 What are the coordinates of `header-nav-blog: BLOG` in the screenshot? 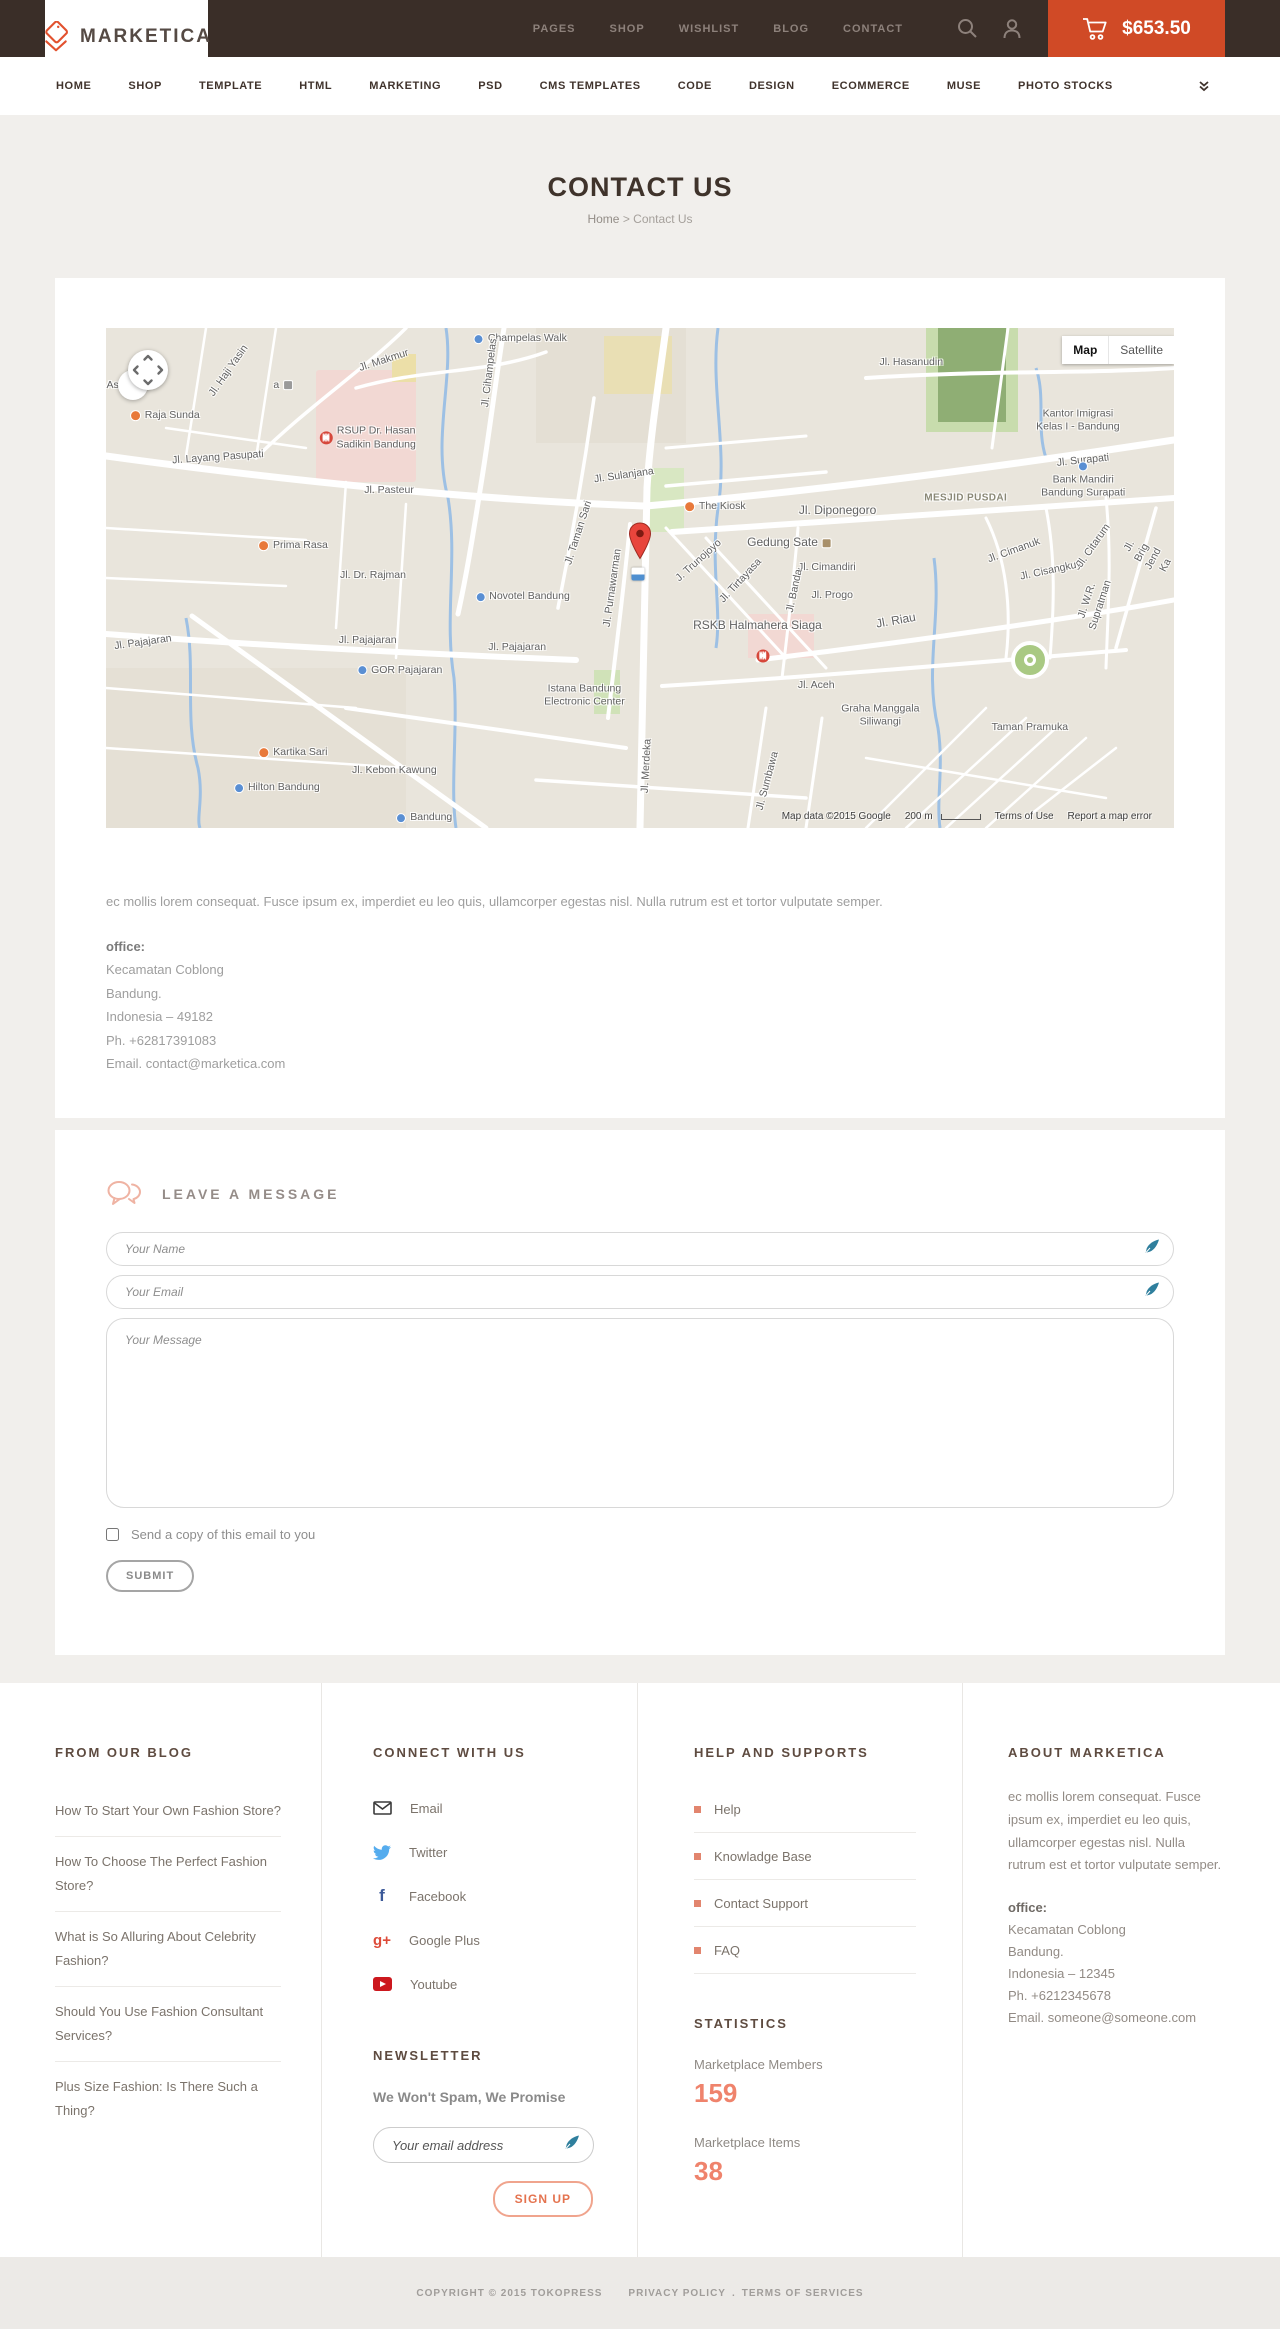 It's located at (791, 29).